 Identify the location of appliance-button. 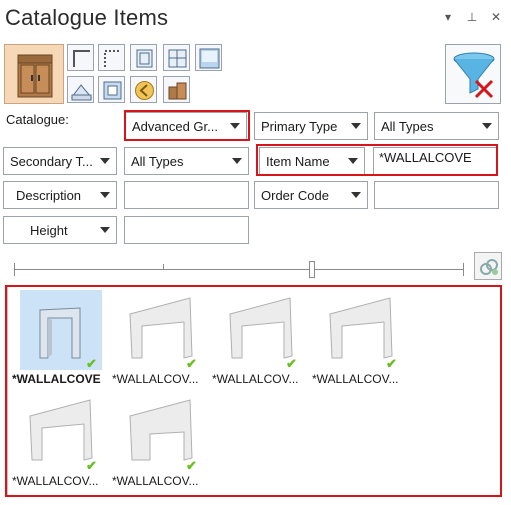
(176, 89).